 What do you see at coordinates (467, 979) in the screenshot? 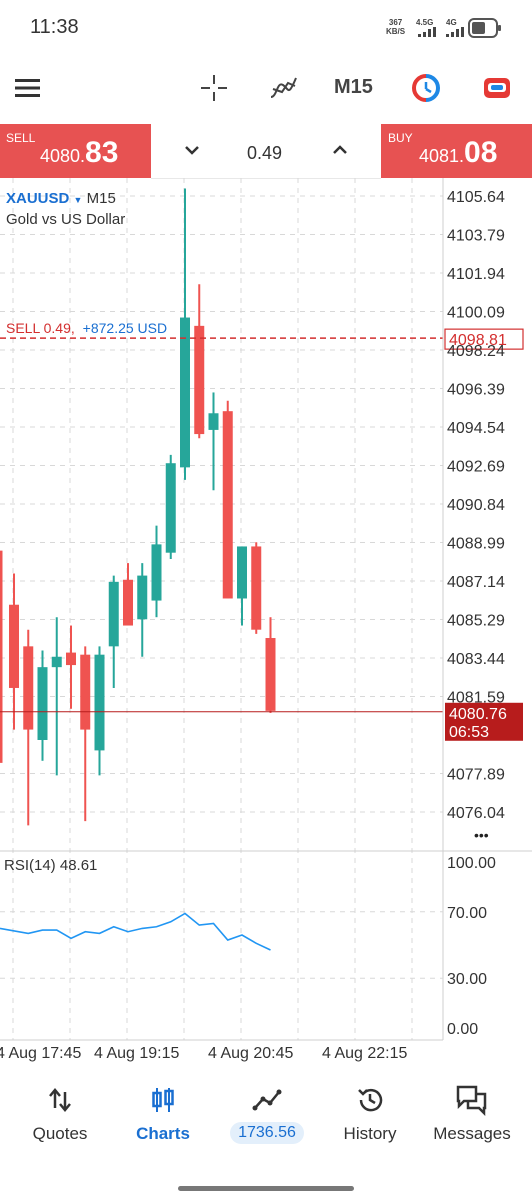
I see `rsi-tick-label: 30.00` at bounding box center [467, 979].